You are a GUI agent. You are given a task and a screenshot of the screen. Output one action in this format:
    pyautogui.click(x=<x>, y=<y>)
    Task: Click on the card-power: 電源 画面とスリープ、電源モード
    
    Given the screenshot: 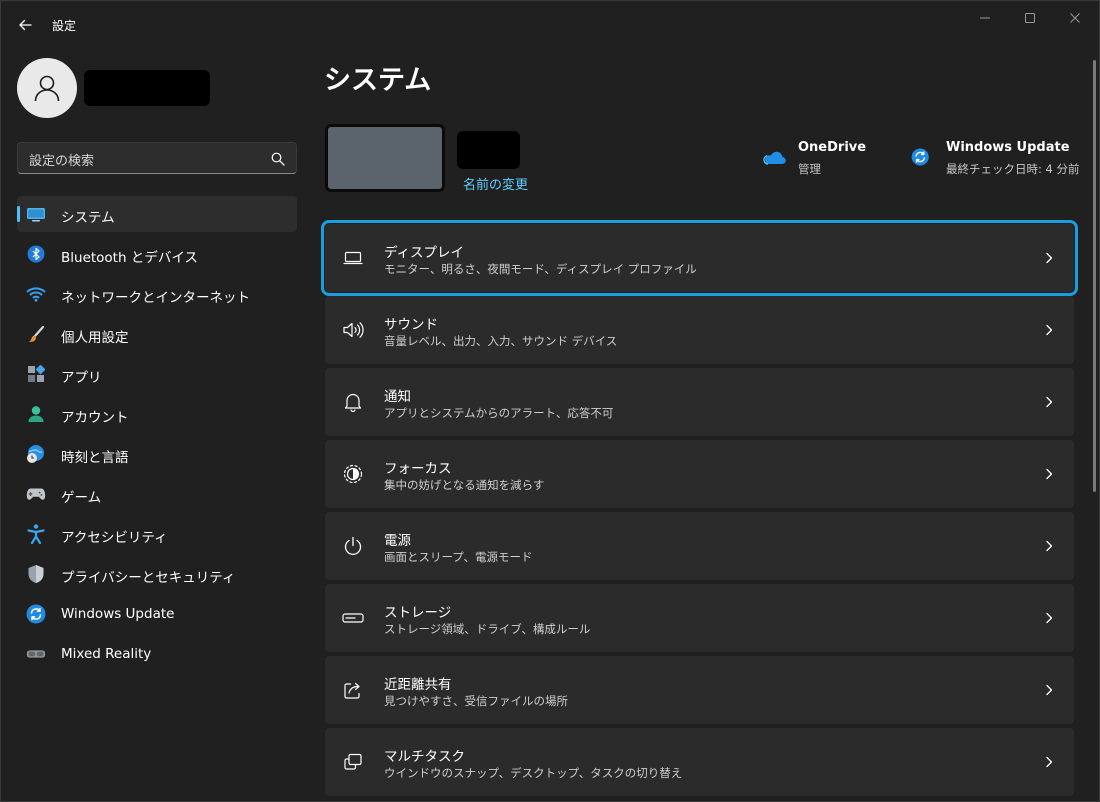 What is the action you would take?
    pyautogui.click(x=699, y=546)
    